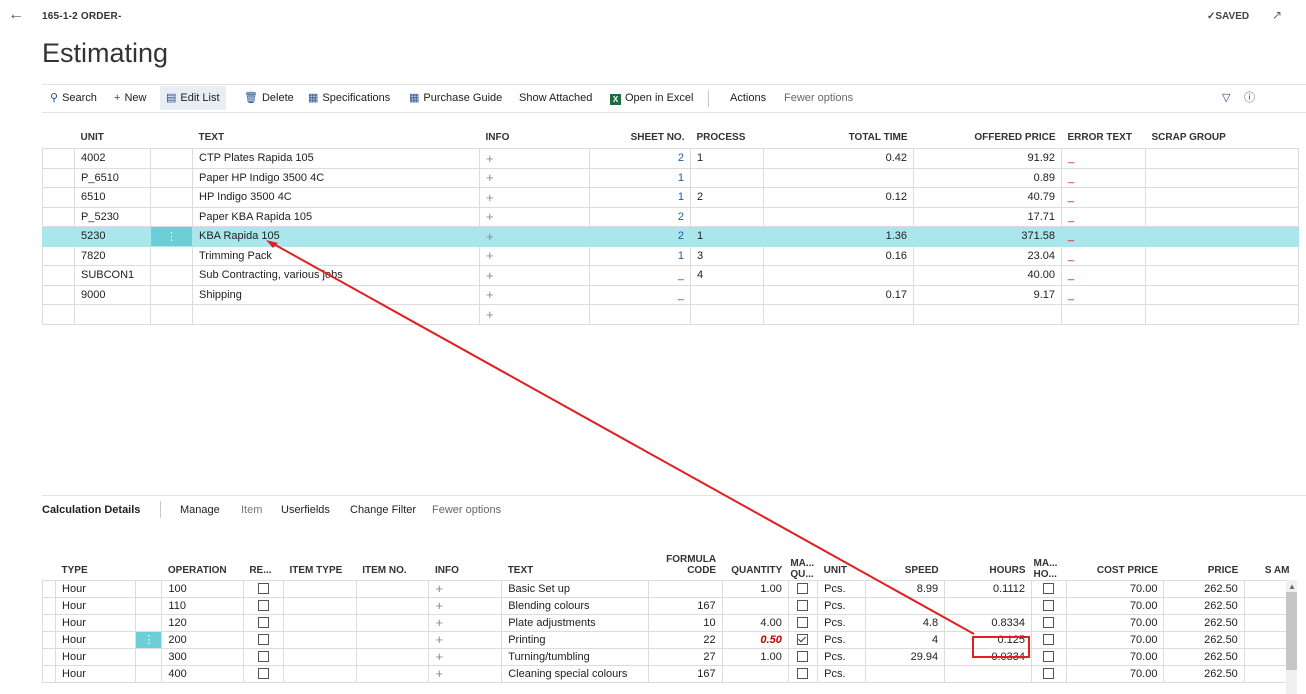 The width and height of the screenshot is (1306, 694). Describe the element at coordinates (987, 158) in the screenshot. I see `offered-price-cell: 91.92` at that location.